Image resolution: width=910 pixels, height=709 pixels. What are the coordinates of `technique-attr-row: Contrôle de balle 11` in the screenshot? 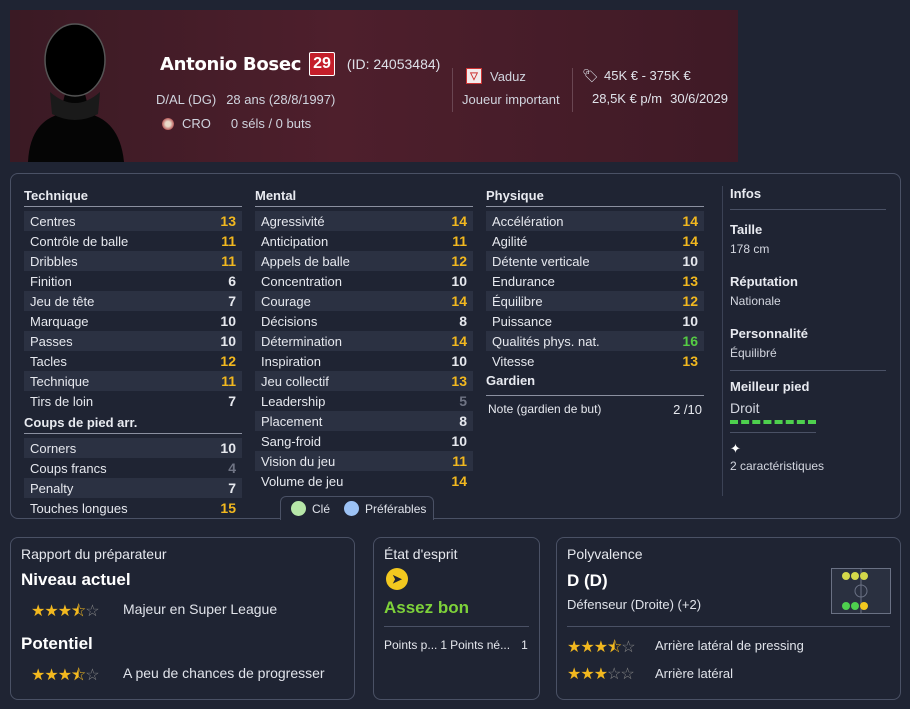 It's located at (133, 241).